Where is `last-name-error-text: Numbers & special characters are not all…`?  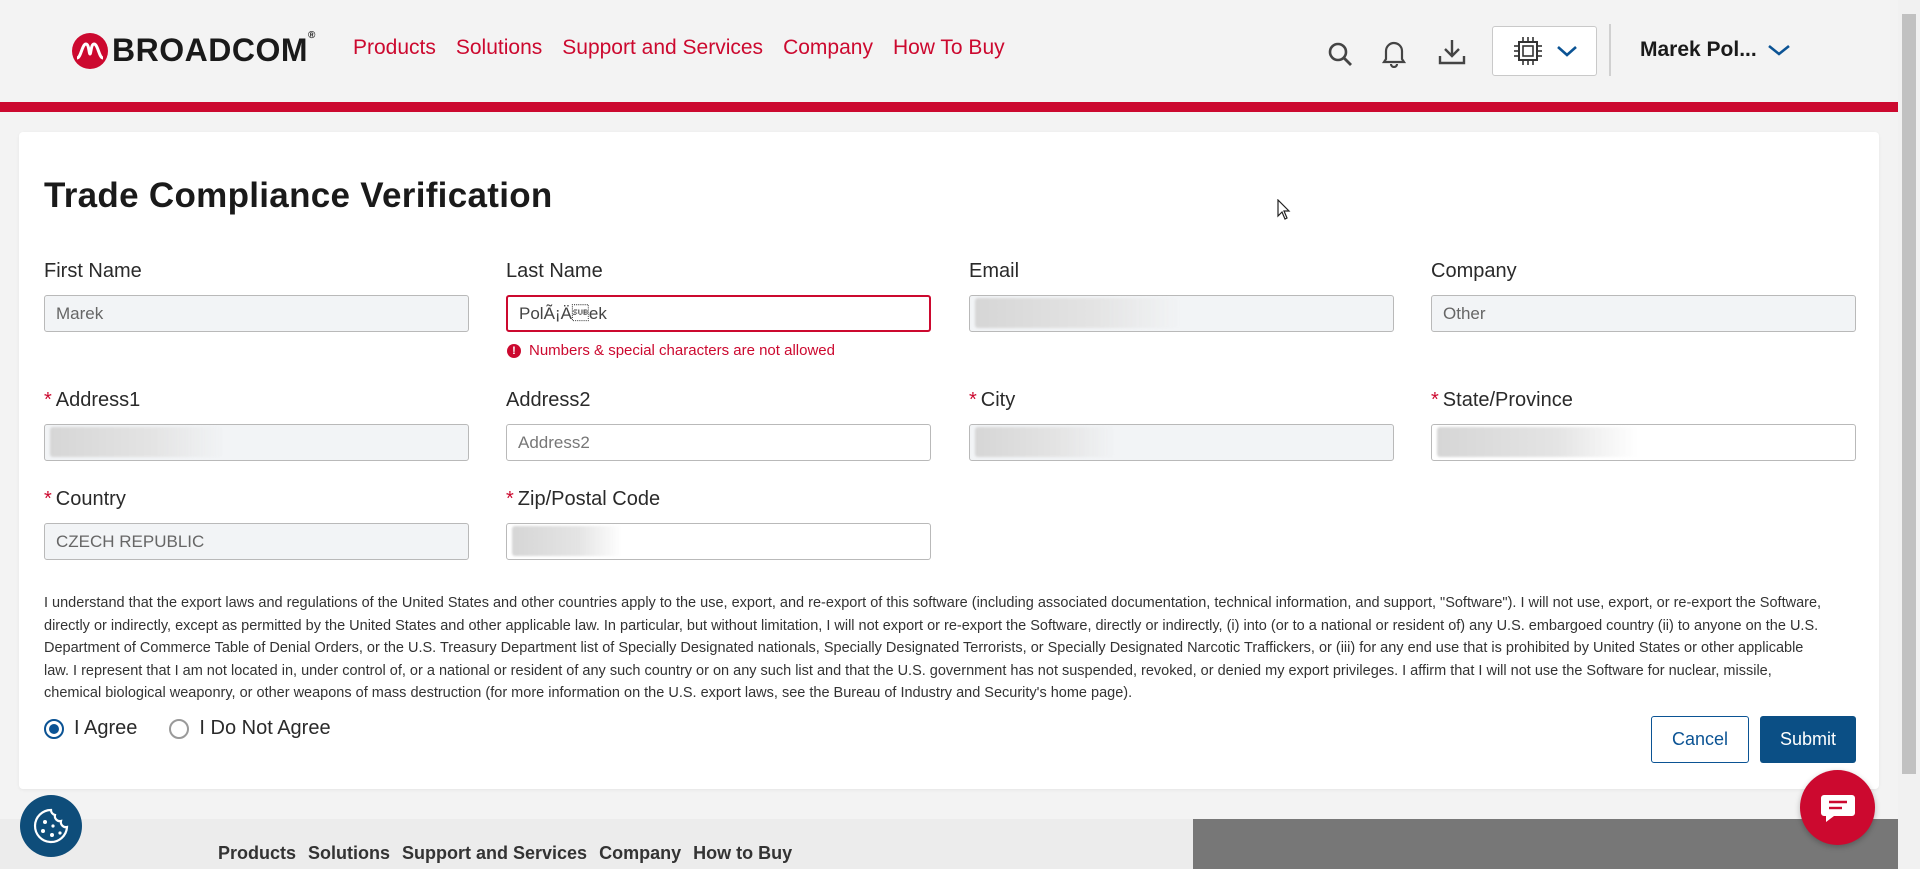 last-name-error-text: Numbers & special characters are not all… is located at coordinates (682, 350).